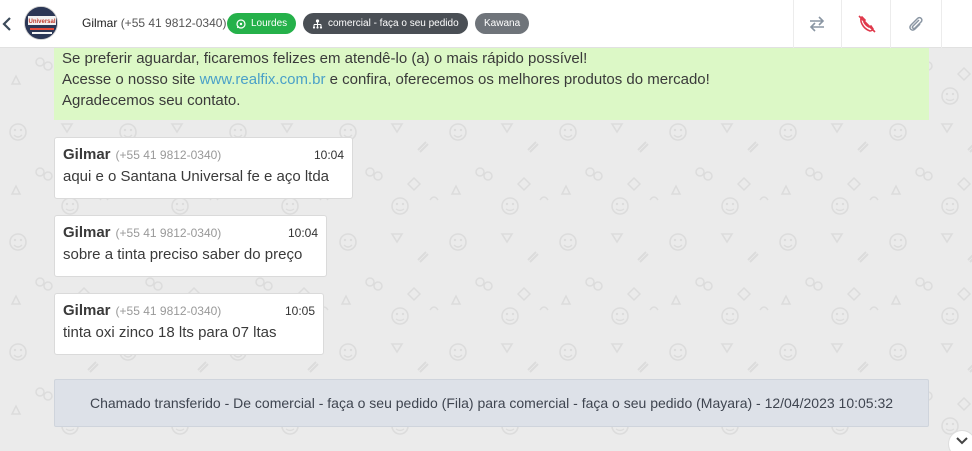  I want to click on channel-pill-label: Lourdes, so click(269, 23).